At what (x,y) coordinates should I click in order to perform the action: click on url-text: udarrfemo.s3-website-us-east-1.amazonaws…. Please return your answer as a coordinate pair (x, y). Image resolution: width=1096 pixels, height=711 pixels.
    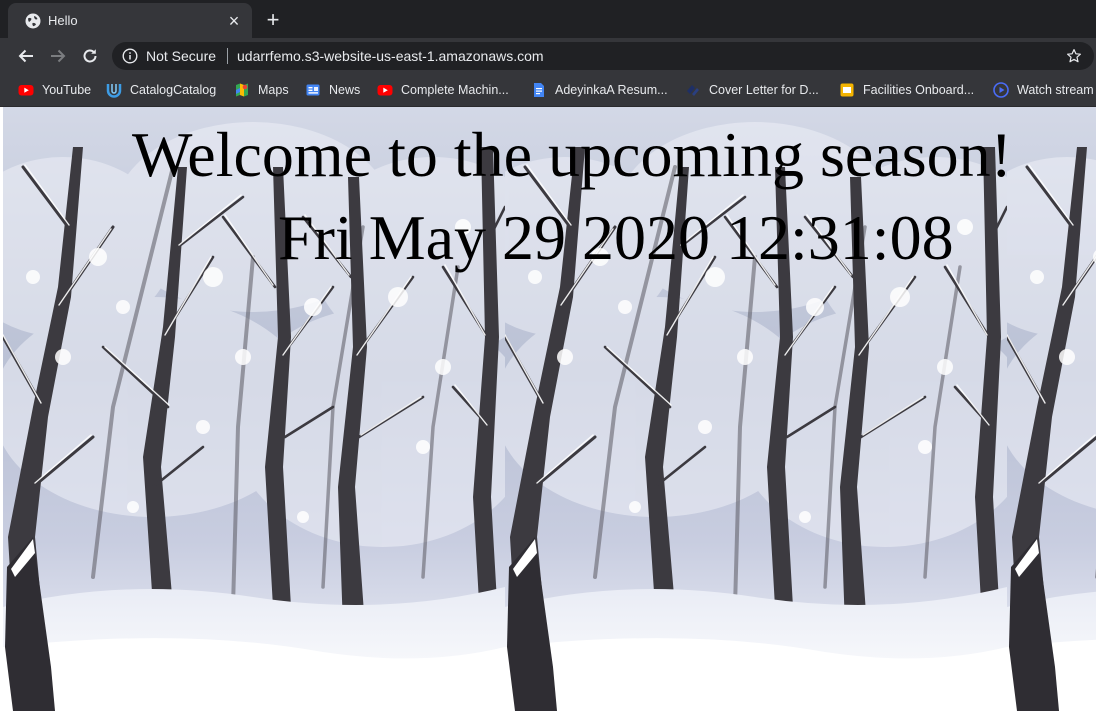
    Looking at the image, I should click on (390, 56).